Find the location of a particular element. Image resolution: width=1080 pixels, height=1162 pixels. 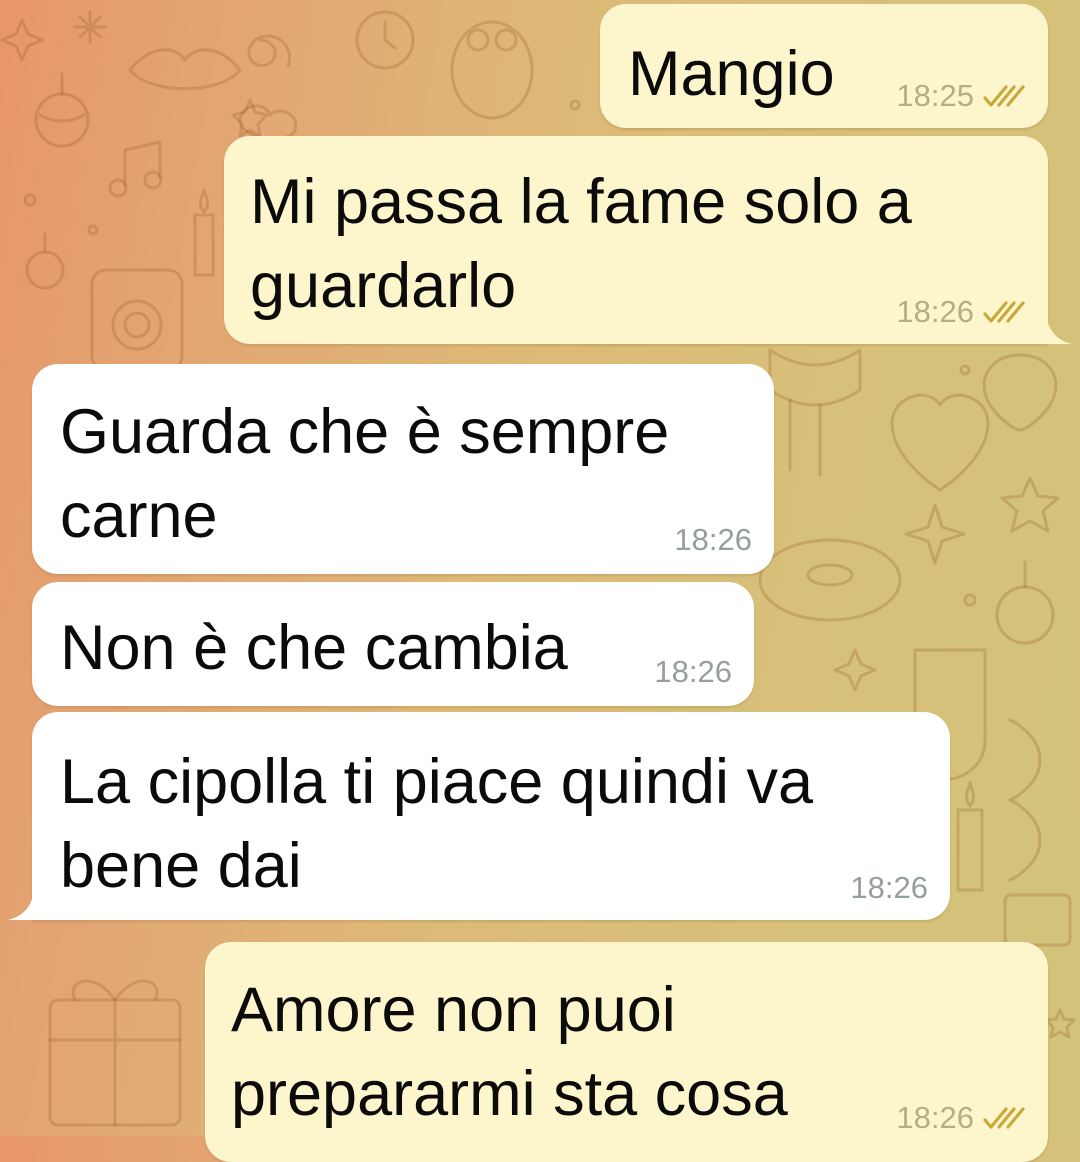

snowflake-icon is located at coordinates (90, 27).